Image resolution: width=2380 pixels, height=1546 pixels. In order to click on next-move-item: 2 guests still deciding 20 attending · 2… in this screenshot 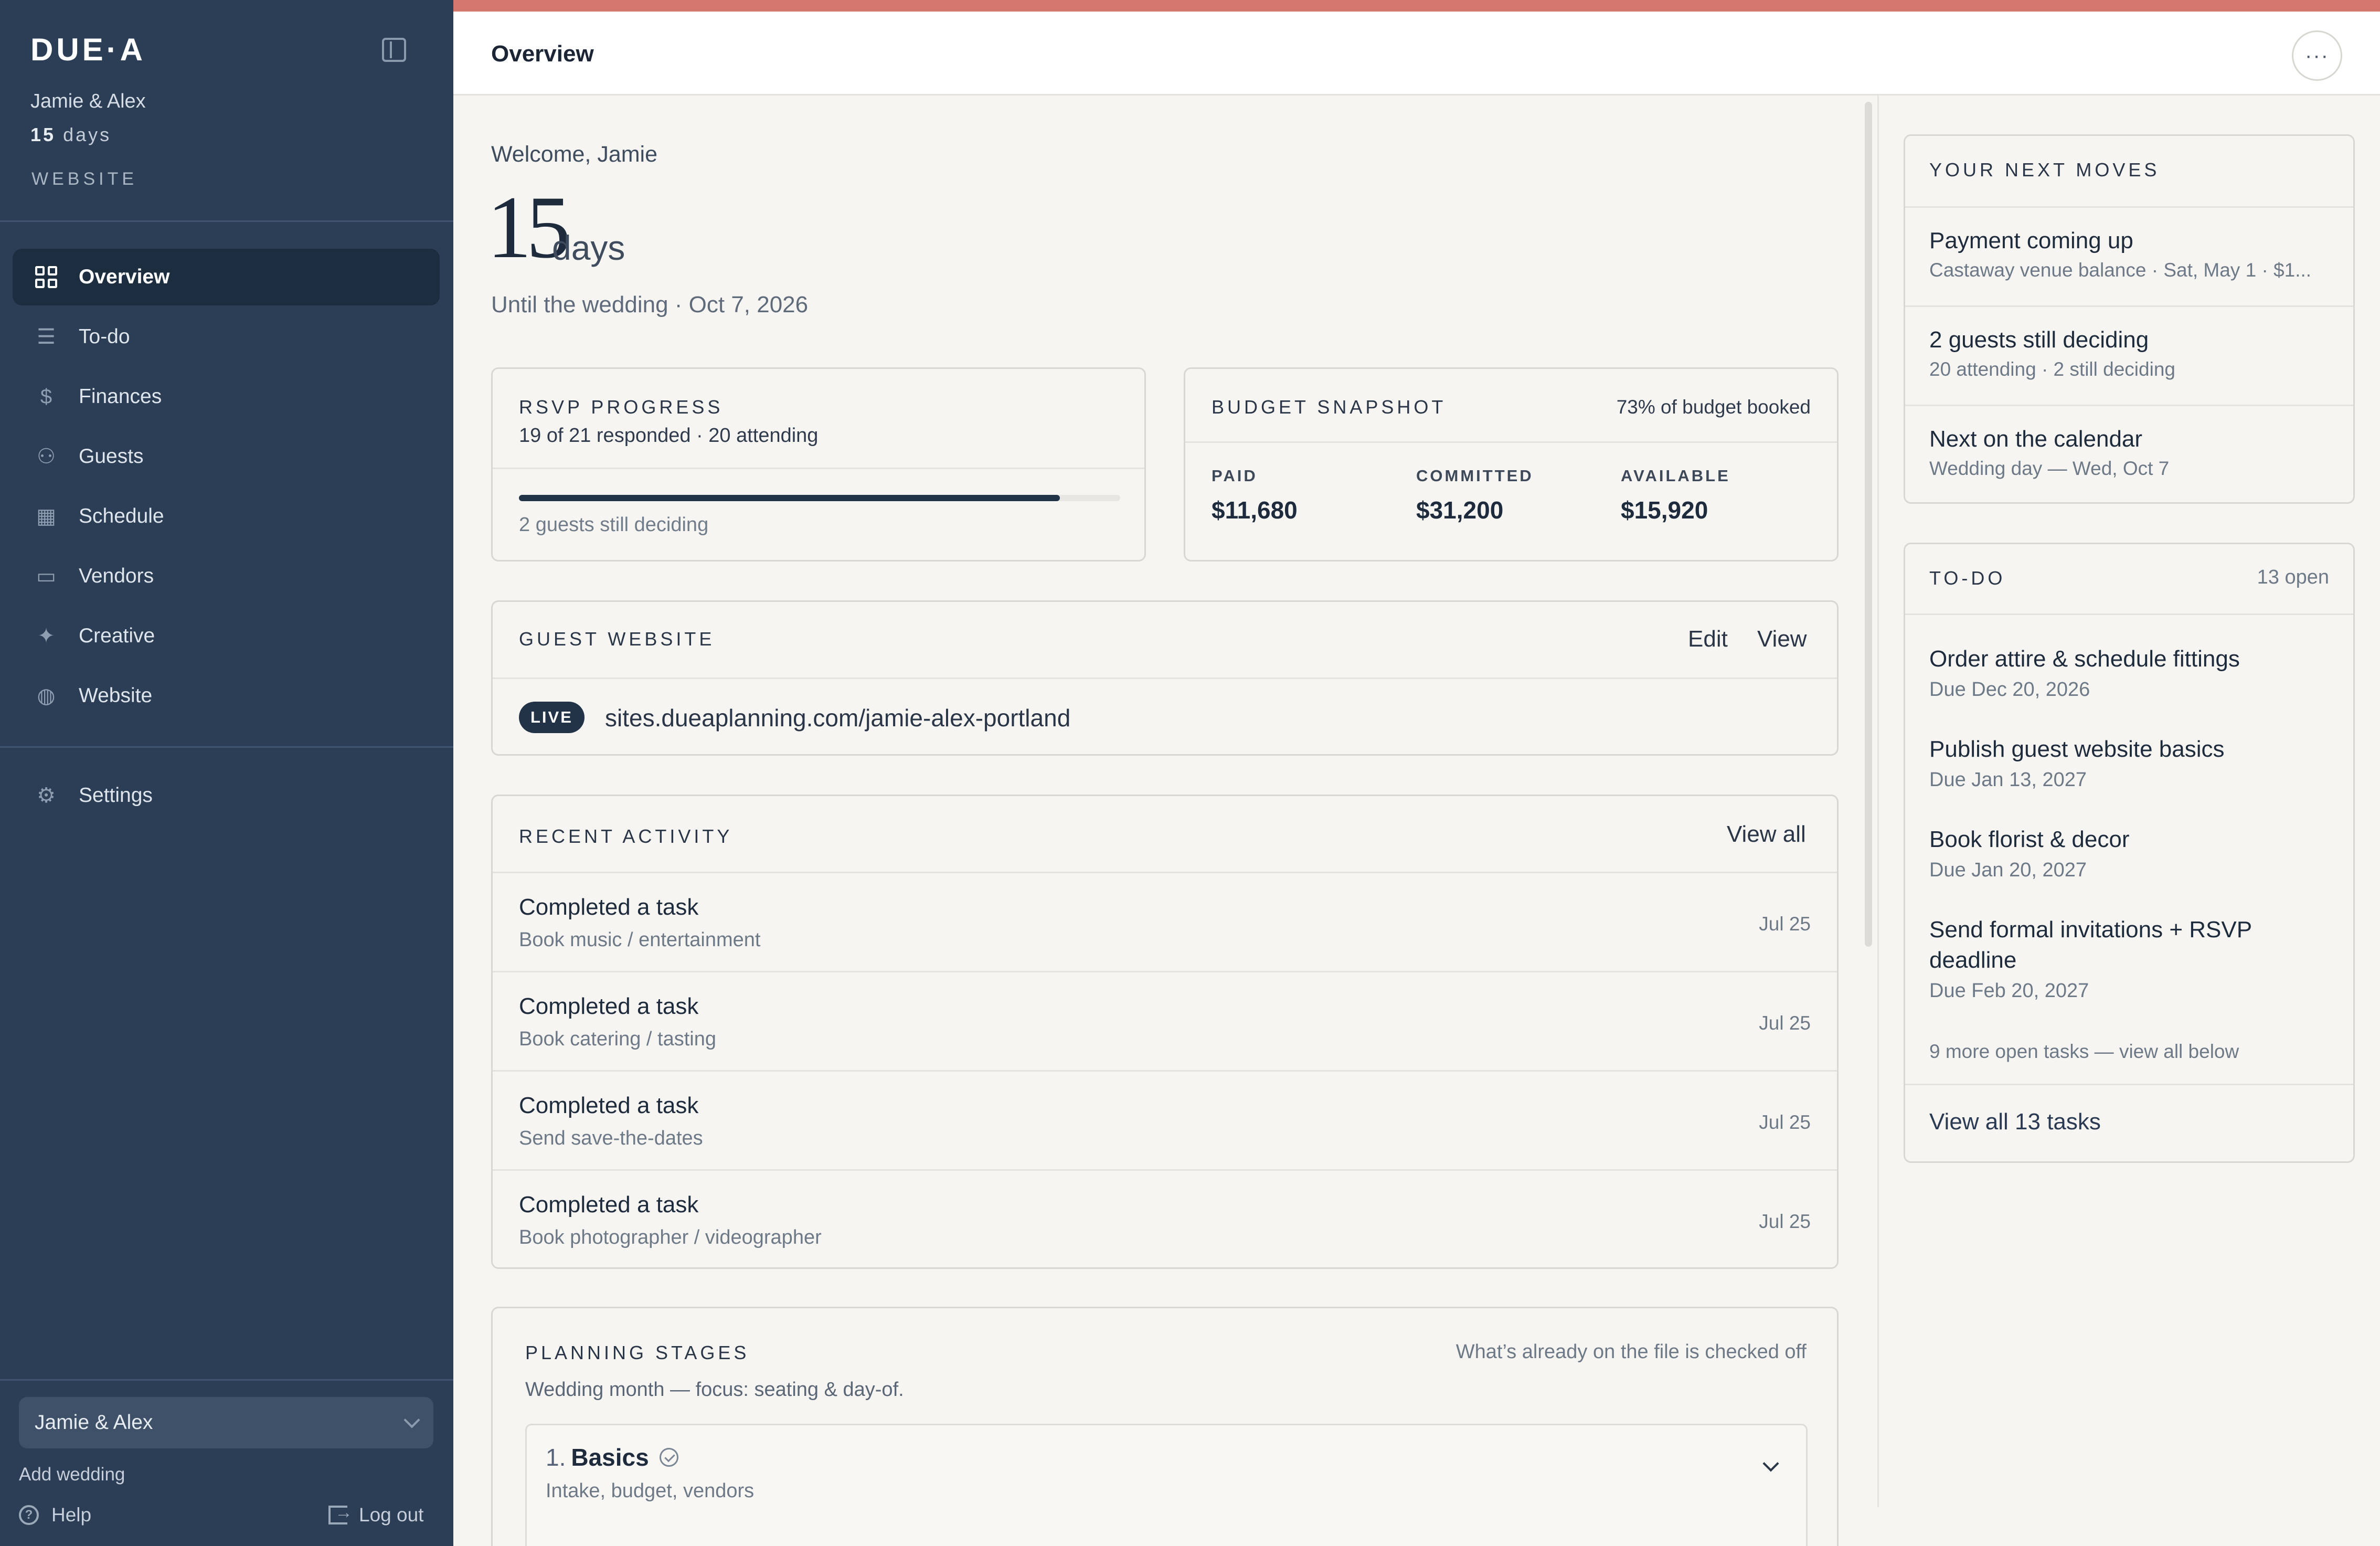, I will do `click(2129, 356)`.